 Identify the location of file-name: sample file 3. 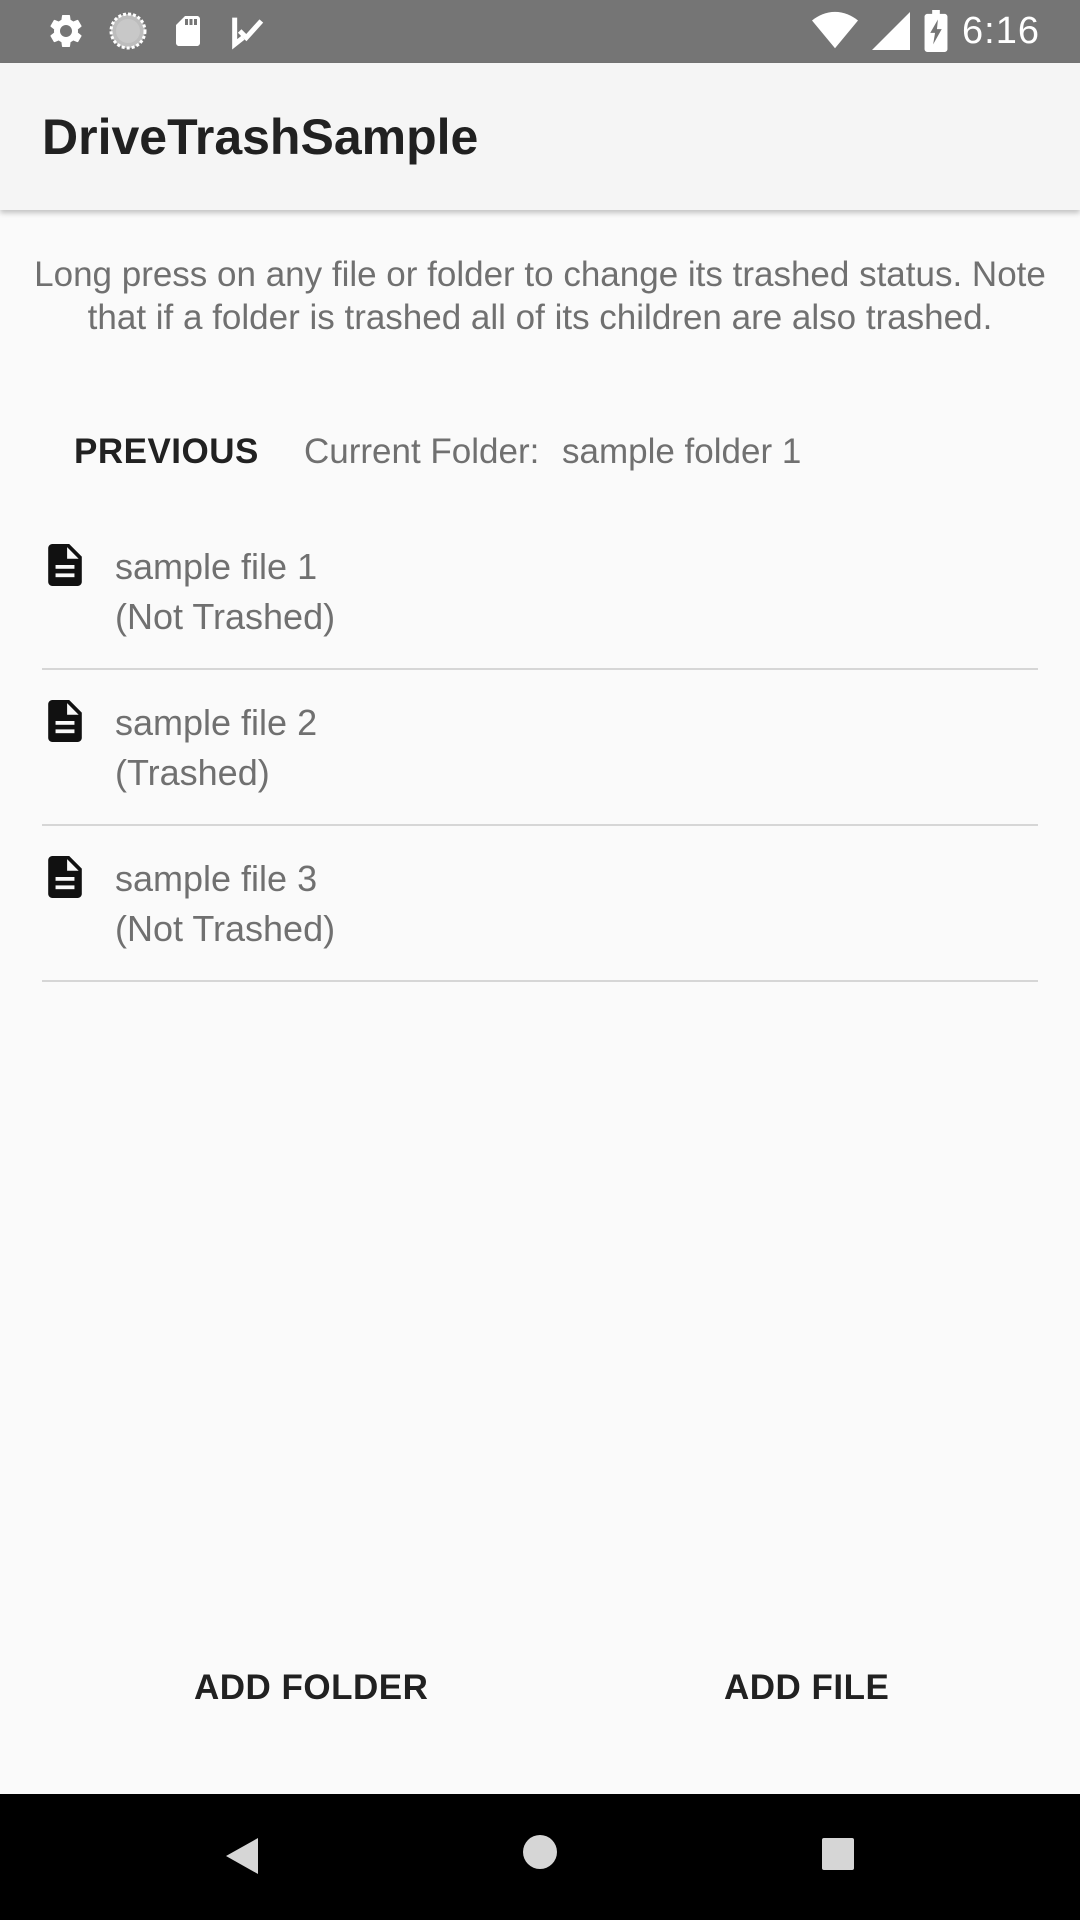
(216, 878).